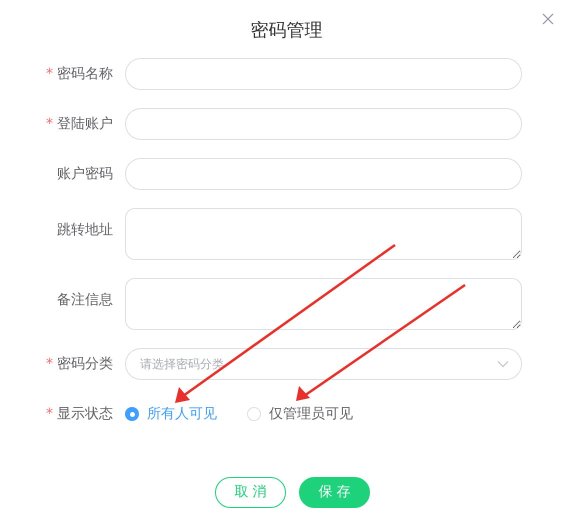  Describe the element at coordinates (85, 364) in the screenshot. I see `field-label: 密码分类` at that location.